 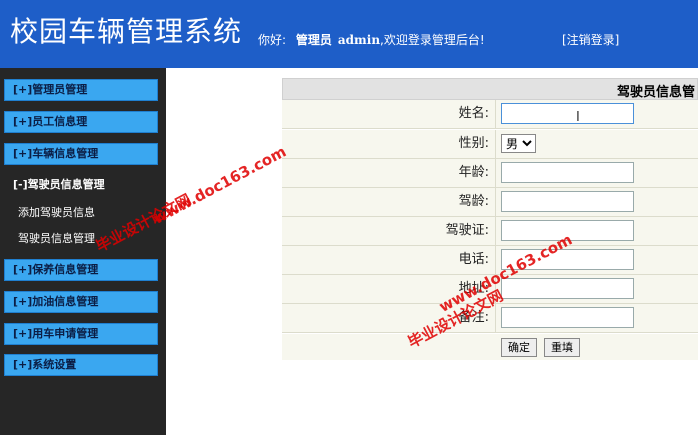 I want to click on form-button-row: 确定 重填, so click(x=490, y=347).